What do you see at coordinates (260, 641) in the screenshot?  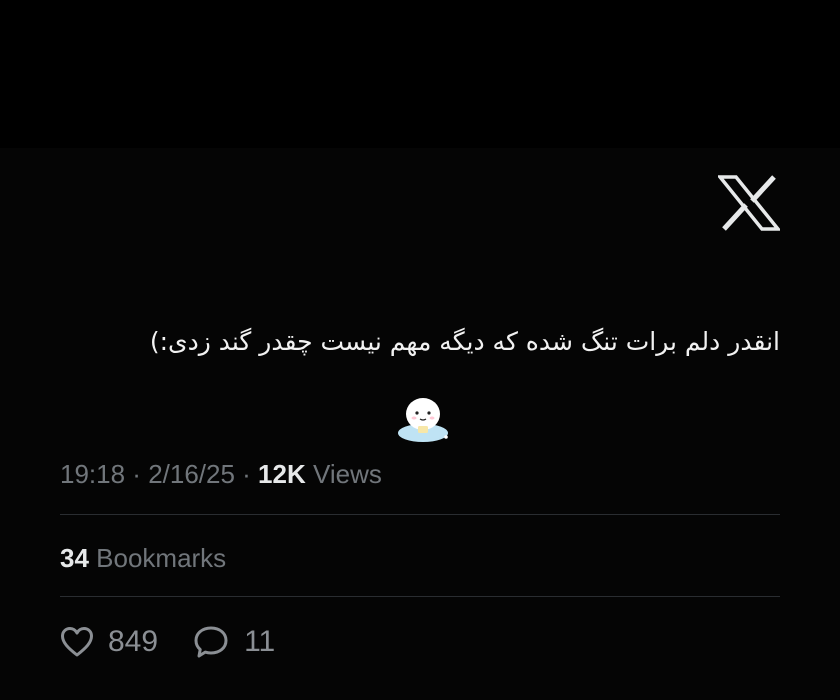 I see `reply-count: 11` at bounding box center [260, 641].